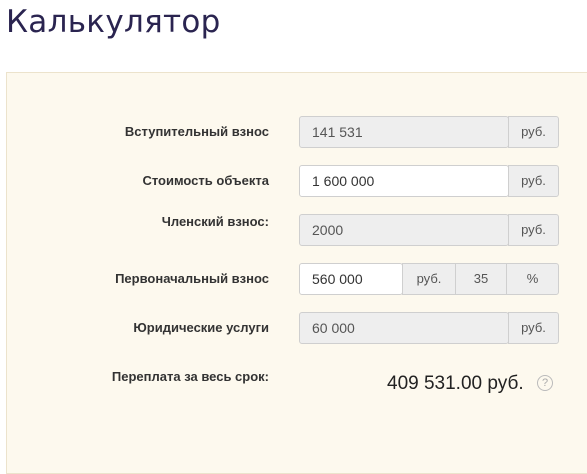  Describe the element at coordinates (545, 383) in the screenshot. I see `help-icon: ?` at that location.